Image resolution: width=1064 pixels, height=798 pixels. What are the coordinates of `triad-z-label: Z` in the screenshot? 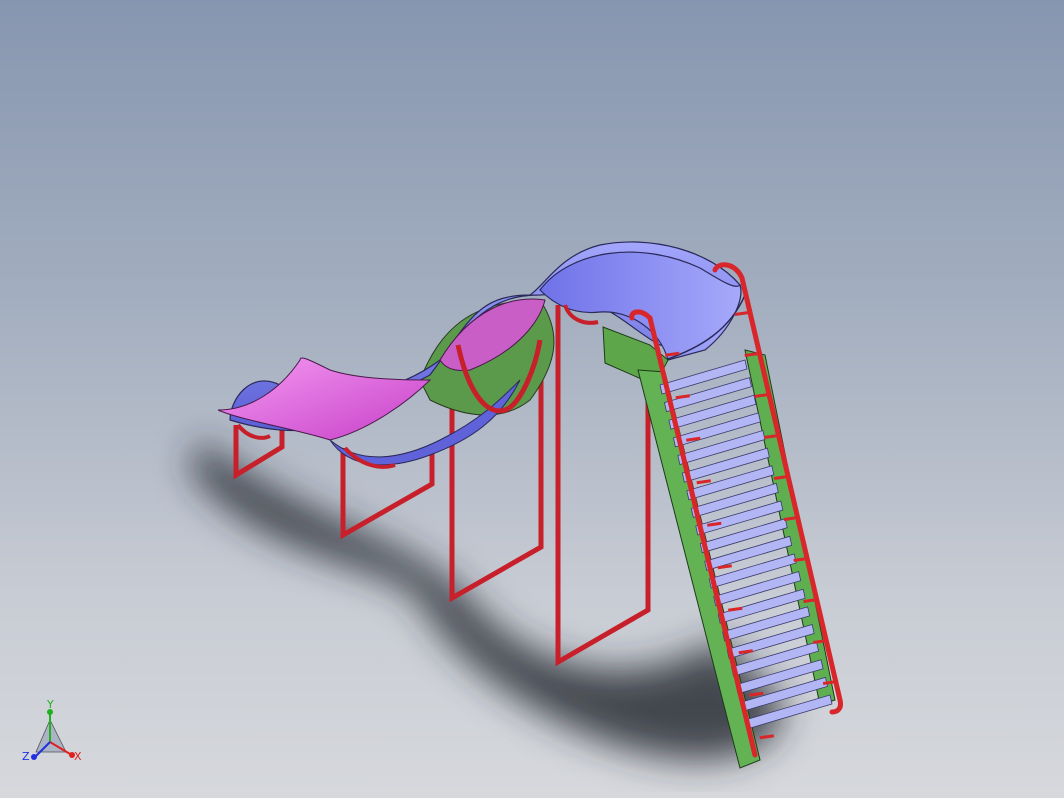 It's located at (26, 756).